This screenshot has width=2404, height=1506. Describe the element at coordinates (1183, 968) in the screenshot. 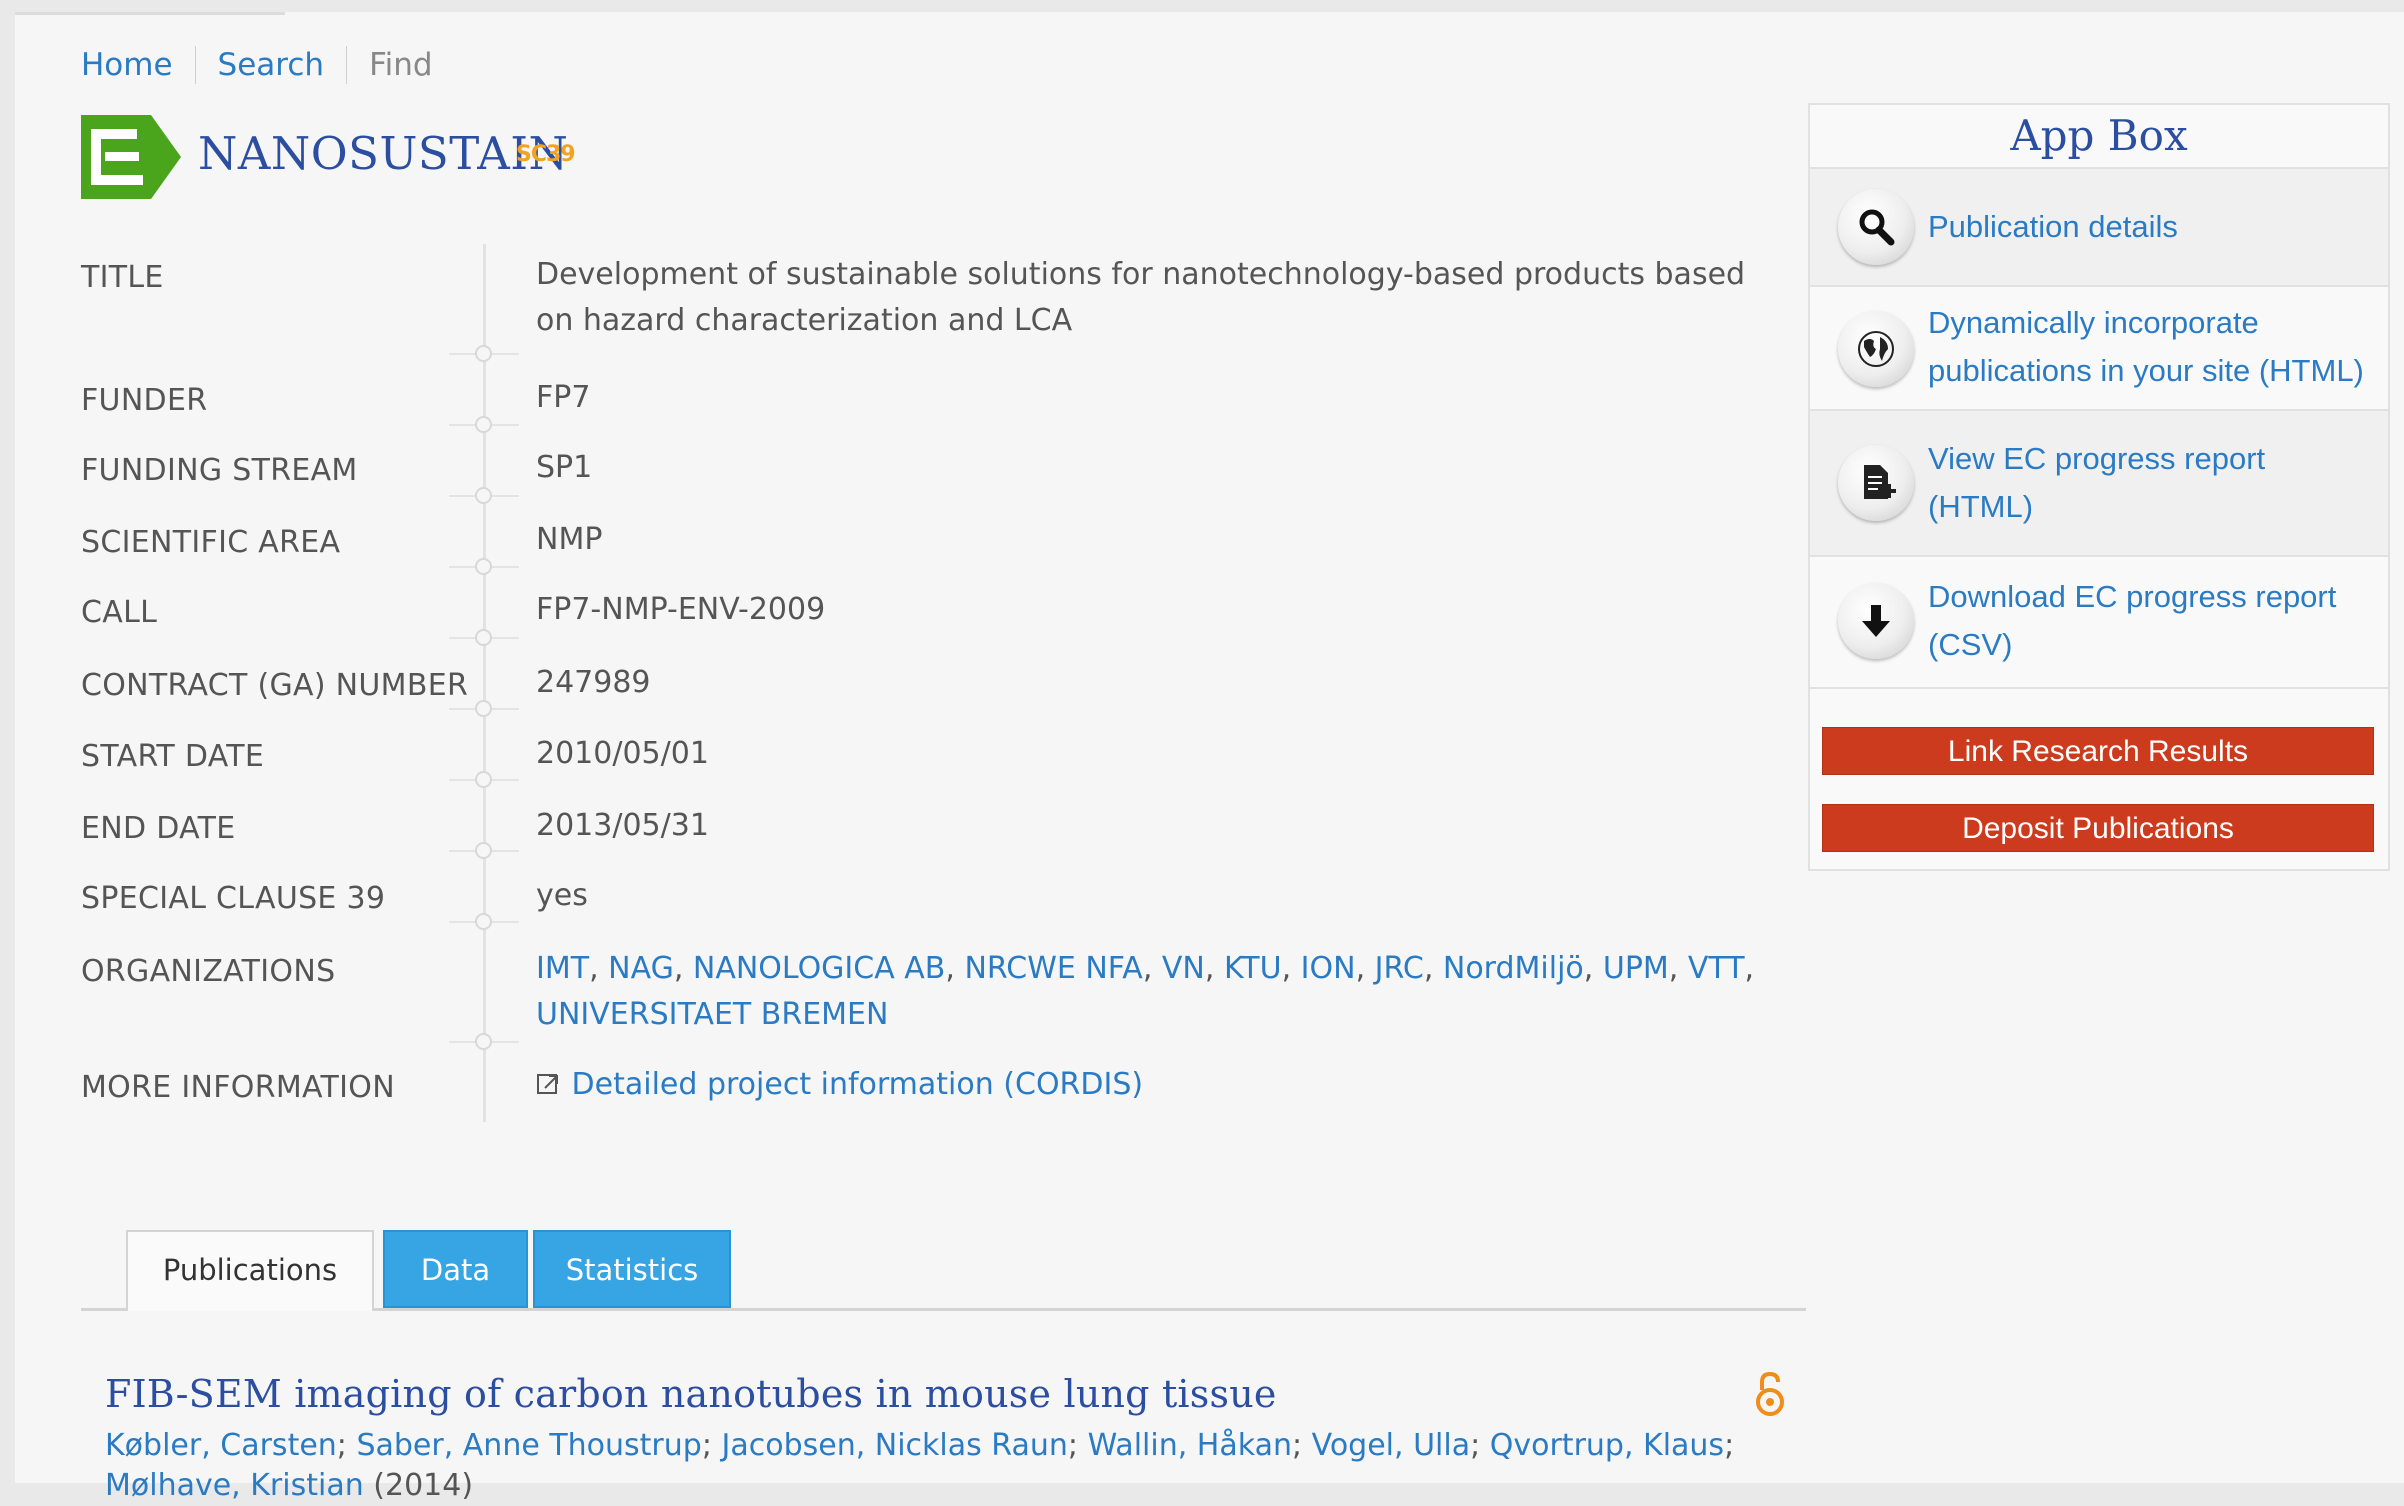

I see `organization-link: VN` at that location.